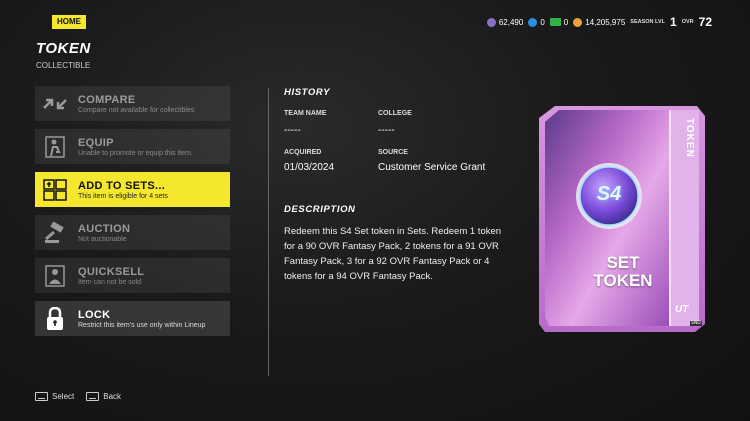 The image size is (750, 421). What do you see at coordinates (303, 152) in the screenshot?
I see `acquired-label: ACQUIRED` at bounding box center [303, 152].